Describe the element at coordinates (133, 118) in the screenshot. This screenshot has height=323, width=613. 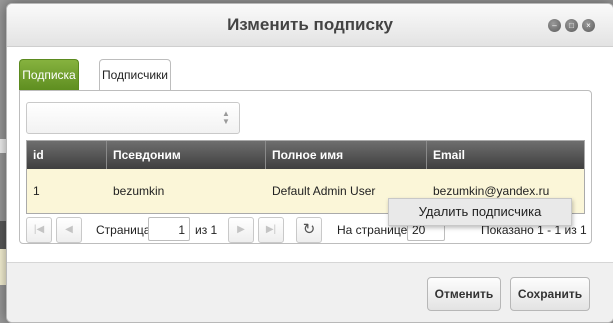
I see `filter-select: ▲ ▼` at that location.